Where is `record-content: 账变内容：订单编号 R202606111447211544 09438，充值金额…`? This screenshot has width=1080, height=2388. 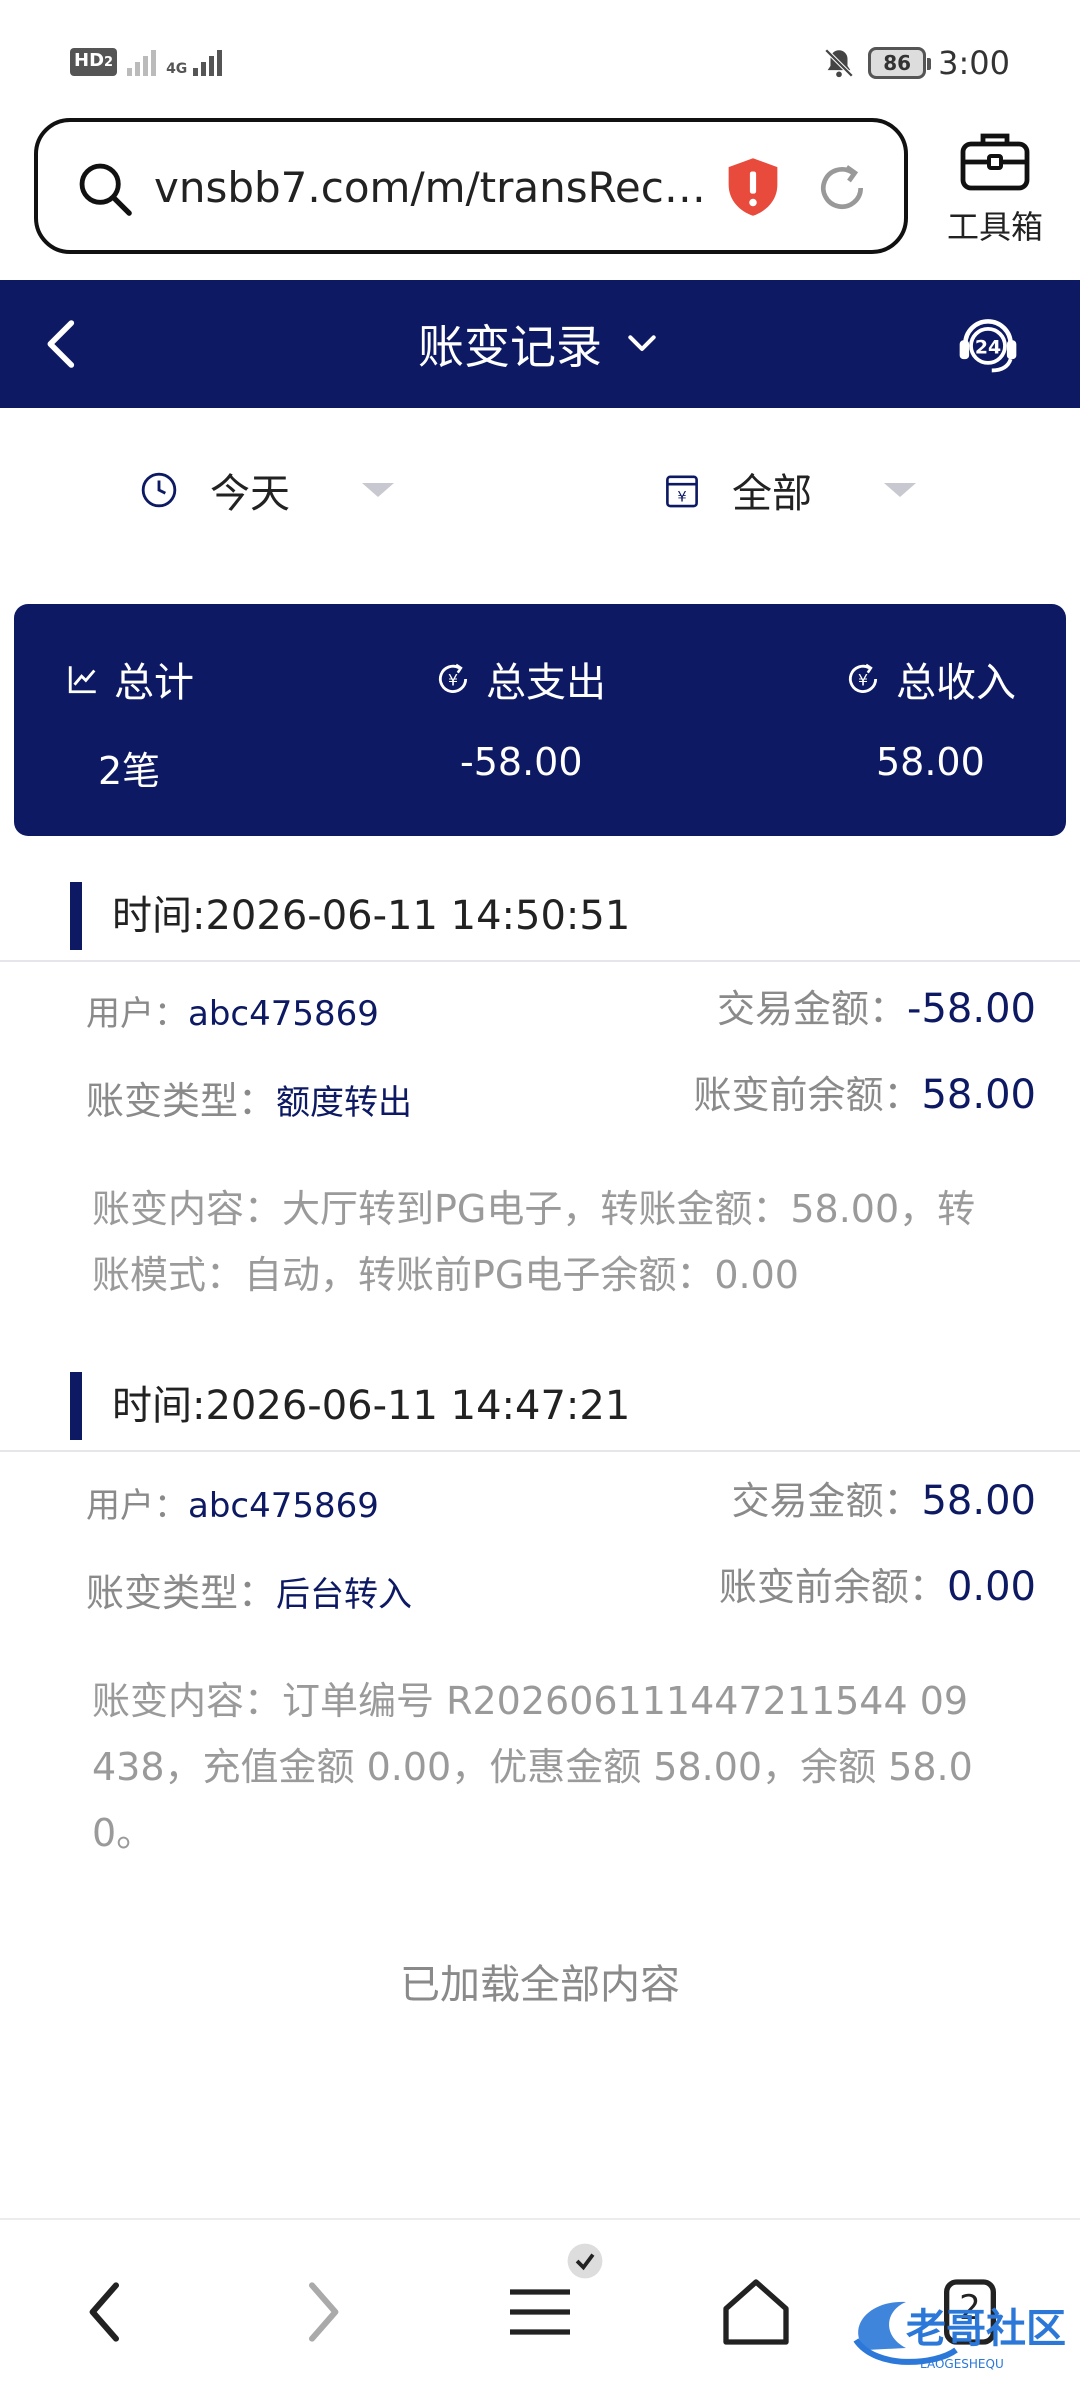 record-content: 账变内容：订单编号 R202606111447211544 09438，充值金额… is located at coordinates (532, 1767).